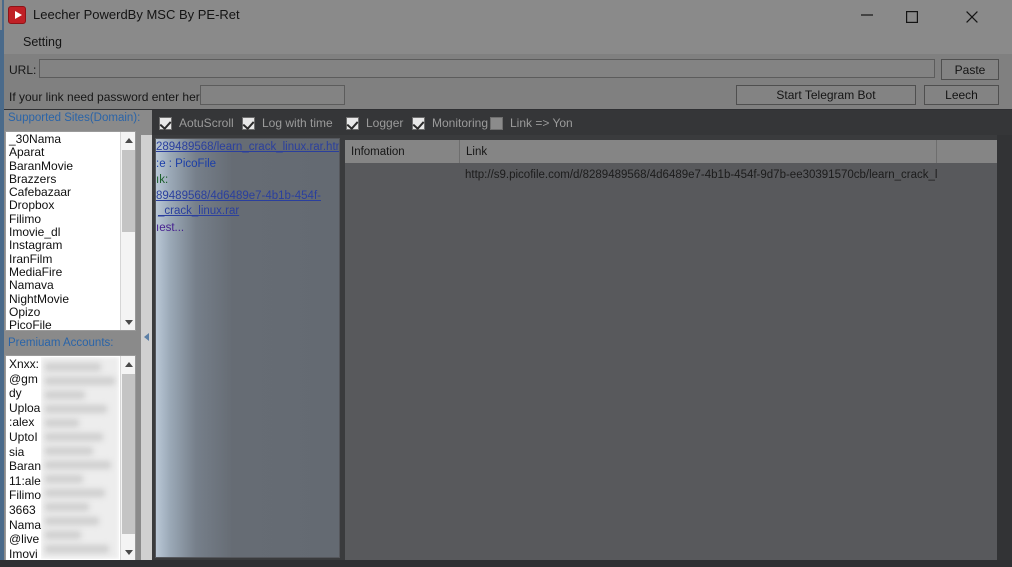 This screenshot has width=1012, height=567. What do you see at coordinates (80, 458) in the screenshot?
I see `redacted-overlay` at bounding box center [80, 458].